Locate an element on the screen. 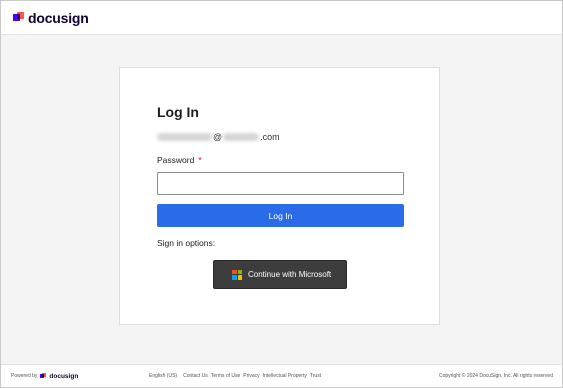 The image size is (563, 388). password-label: Password * is located at coordinates (179, 160).